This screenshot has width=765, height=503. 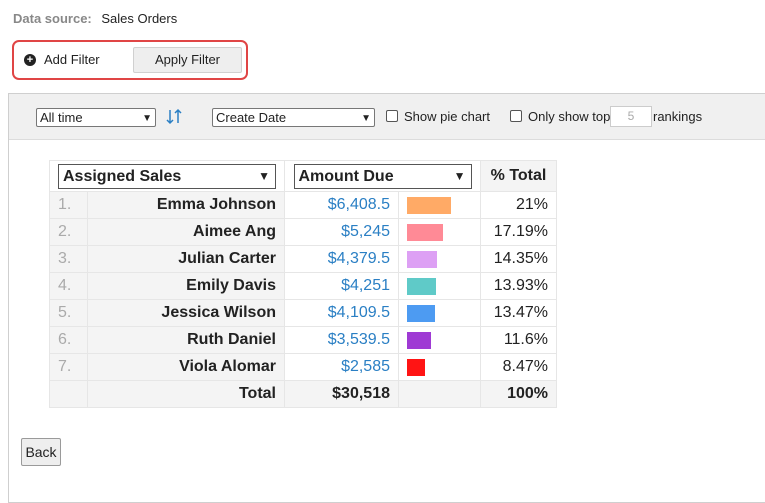 What do you see at coordinates (341, 232) in the screenshot?
I see `amount-due-value: $5,245` at bounding box center [341, 232].